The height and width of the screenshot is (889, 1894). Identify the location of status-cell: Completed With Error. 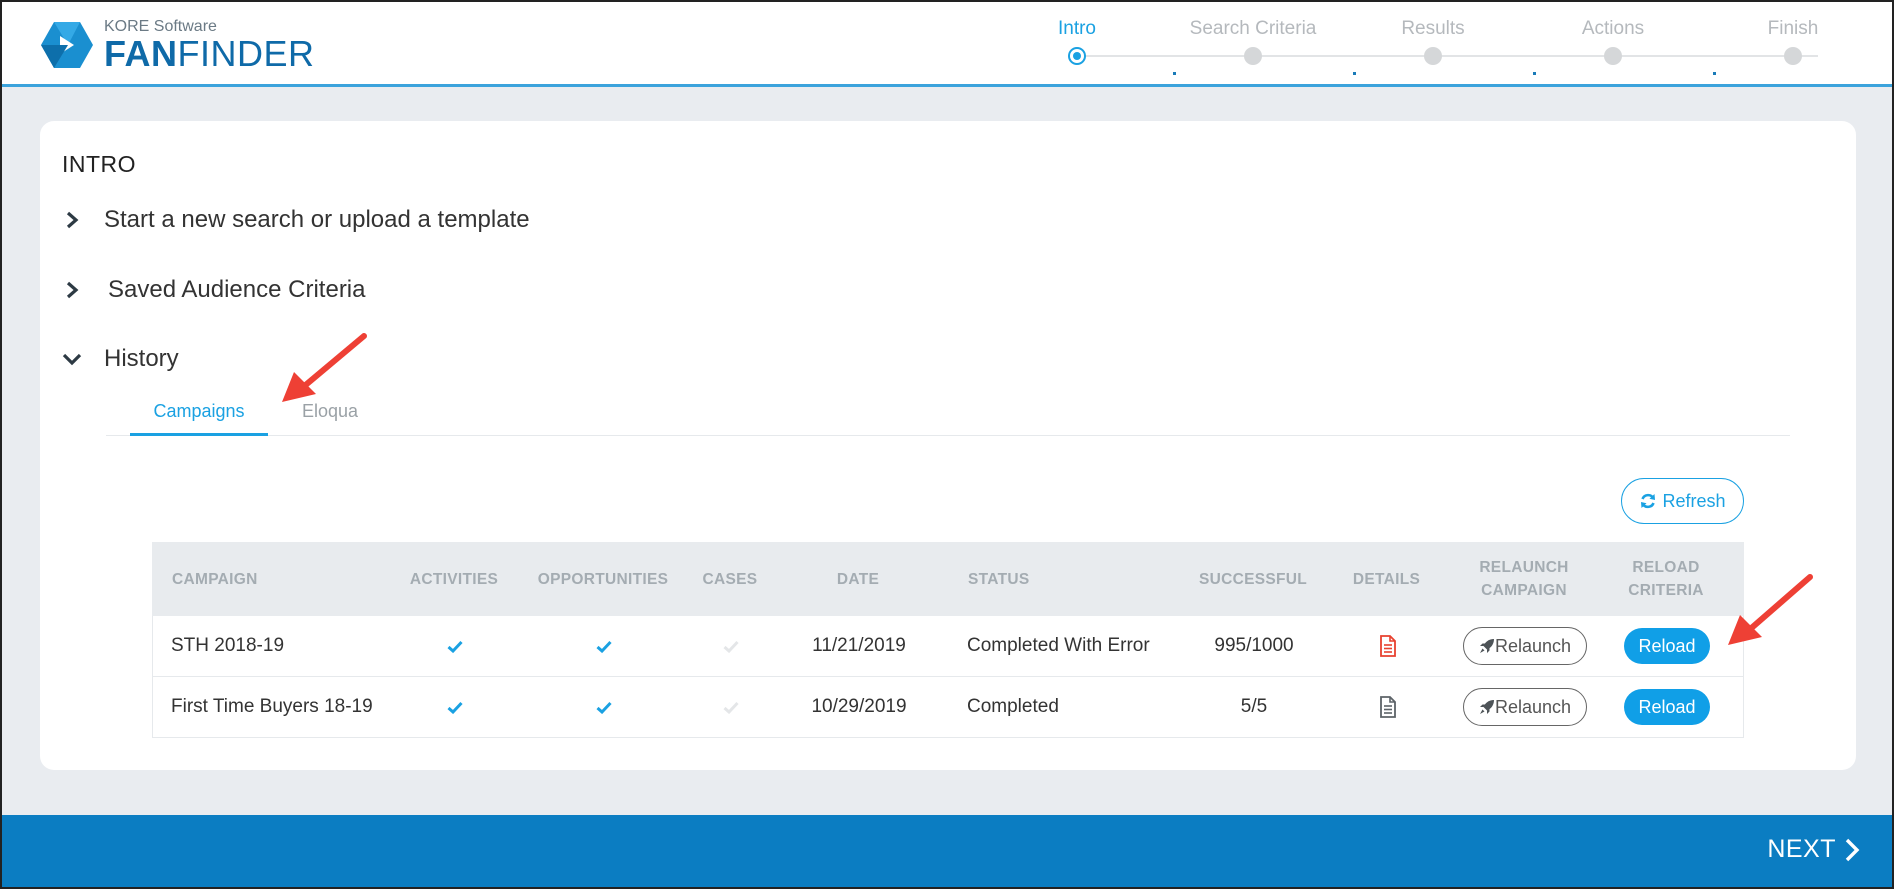
(1058, 645).